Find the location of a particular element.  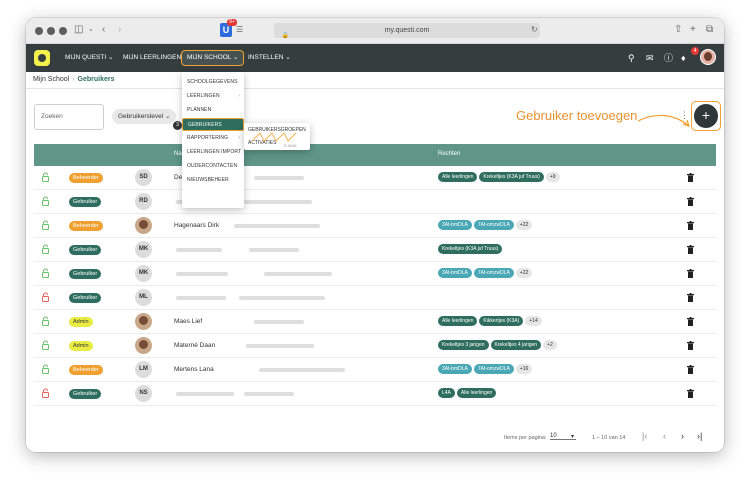

table-row: Gebruiker RD is located at coordinates (375, 202).